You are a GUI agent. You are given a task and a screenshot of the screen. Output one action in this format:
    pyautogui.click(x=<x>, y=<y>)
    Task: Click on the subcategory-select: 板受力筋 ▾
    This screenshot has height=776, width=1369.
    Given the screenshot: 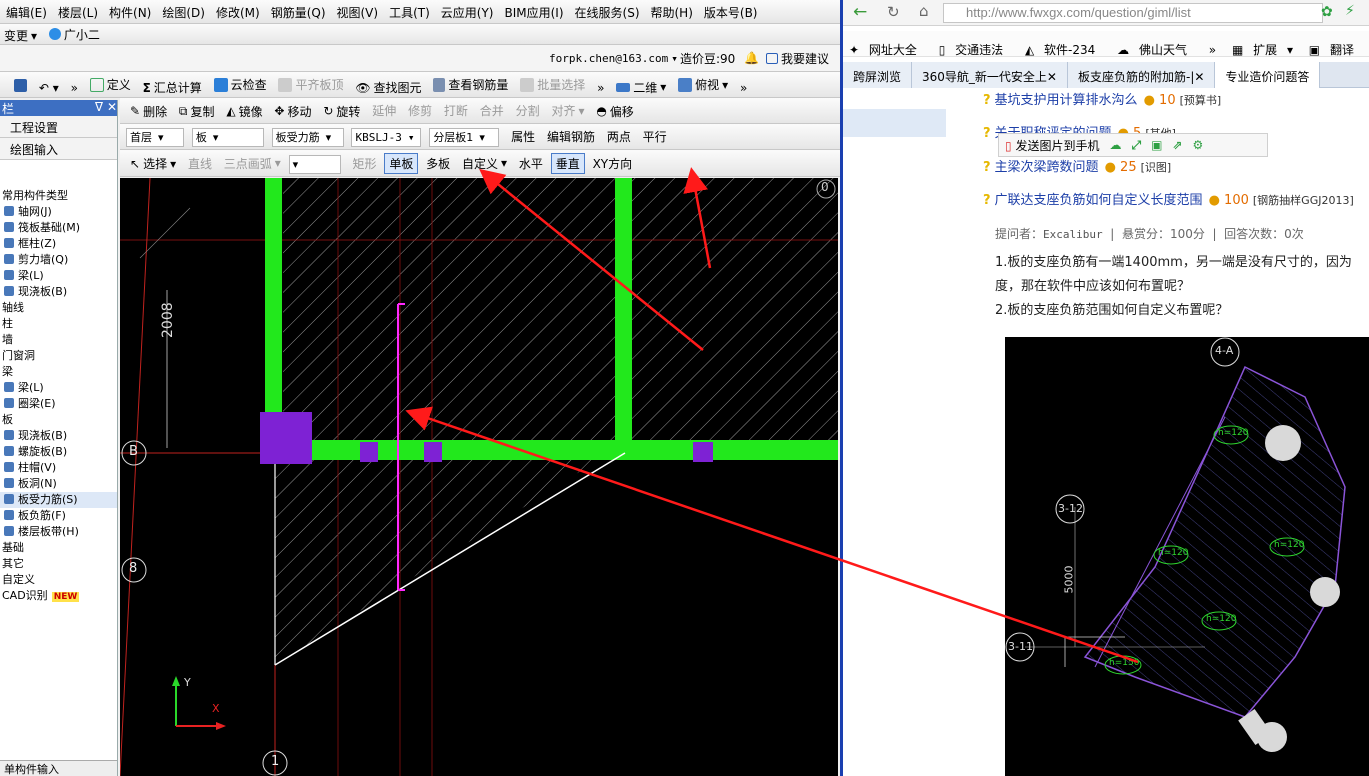 What is the action you would take?
    pyautogui.click(x=307, y=137)
    